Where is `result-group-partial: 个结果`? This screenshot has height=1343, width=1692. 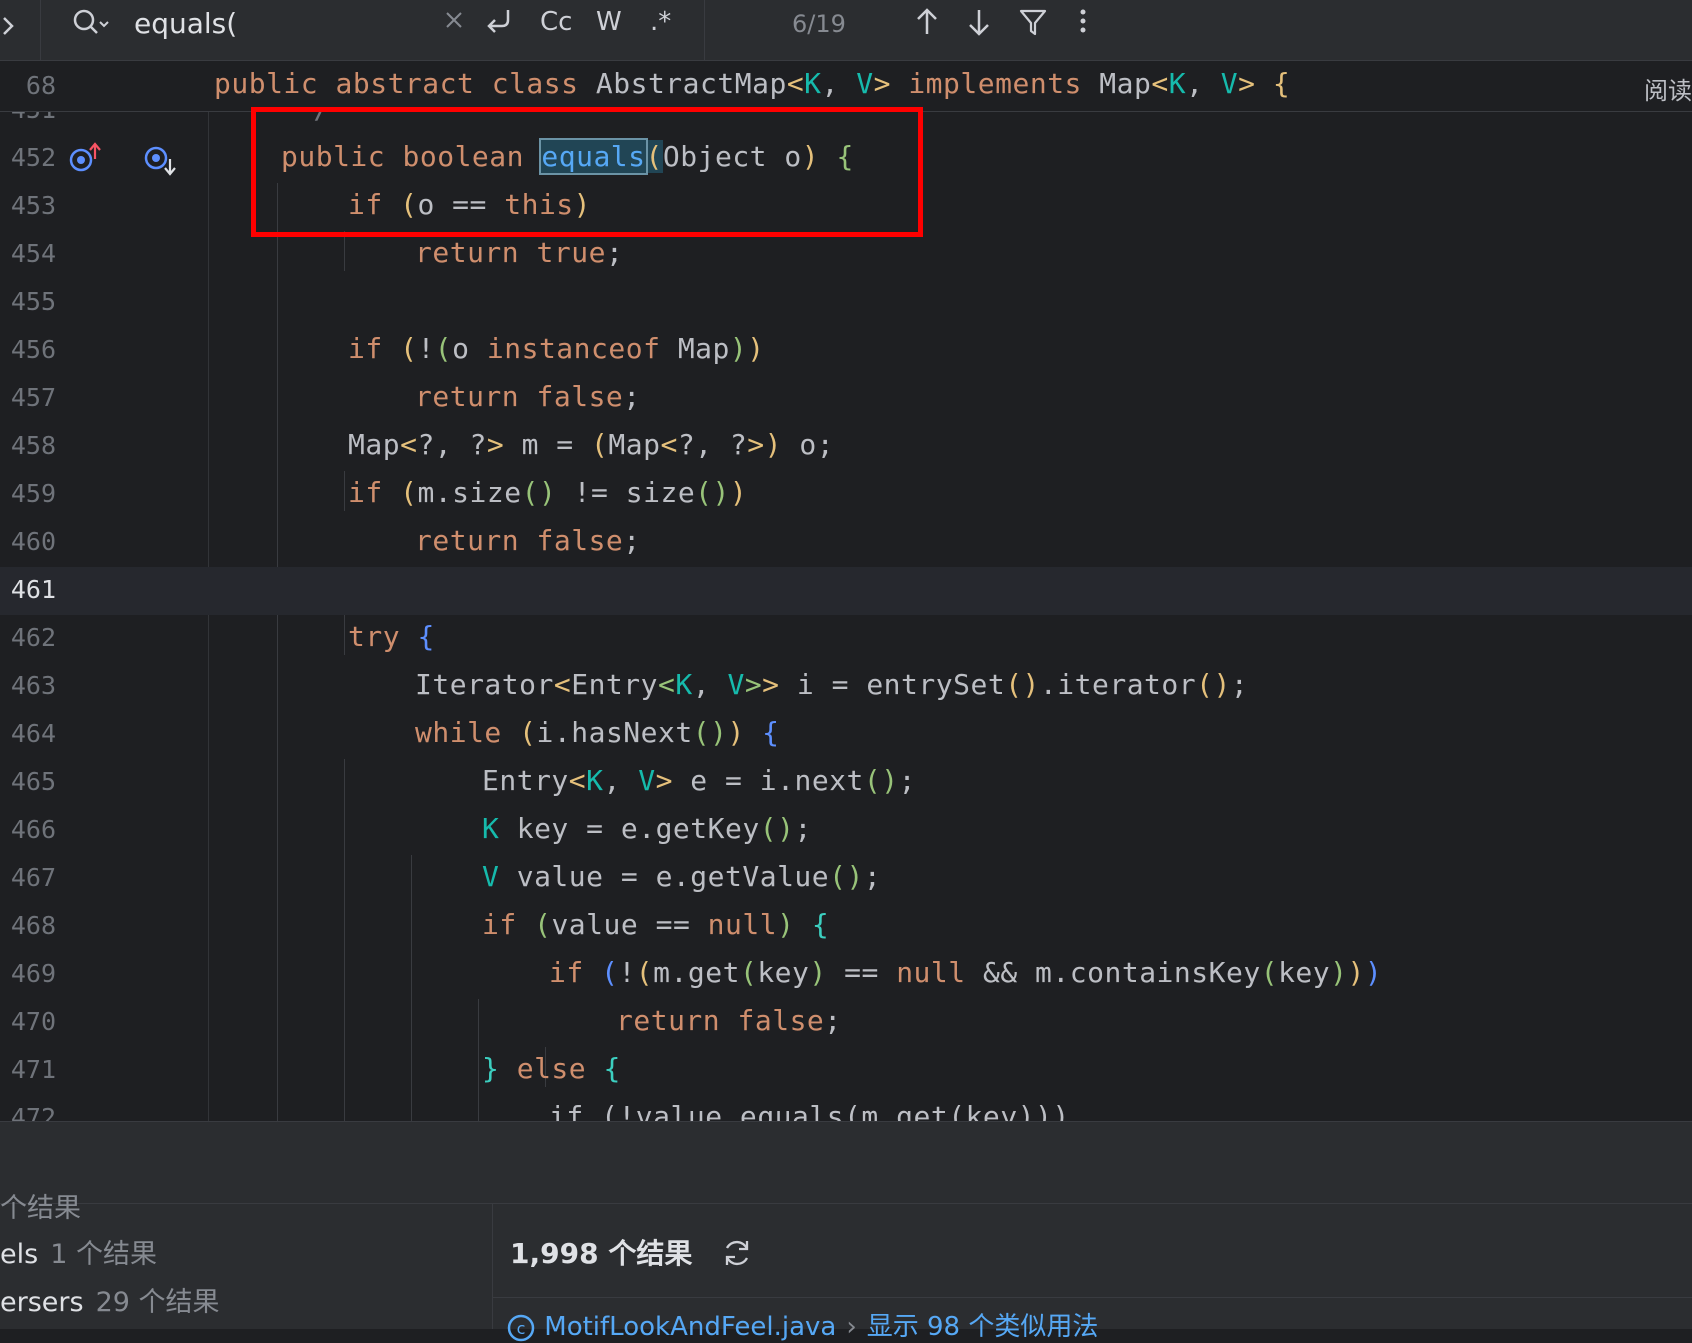 result-group-partial: 个结果 is located at coordinates (40, 1208).